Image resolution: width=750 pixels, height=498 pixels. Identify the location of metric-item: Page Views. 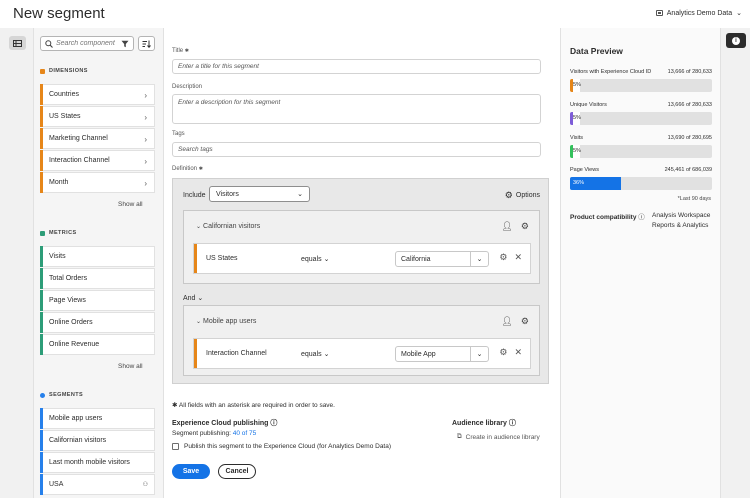
(97, 300).